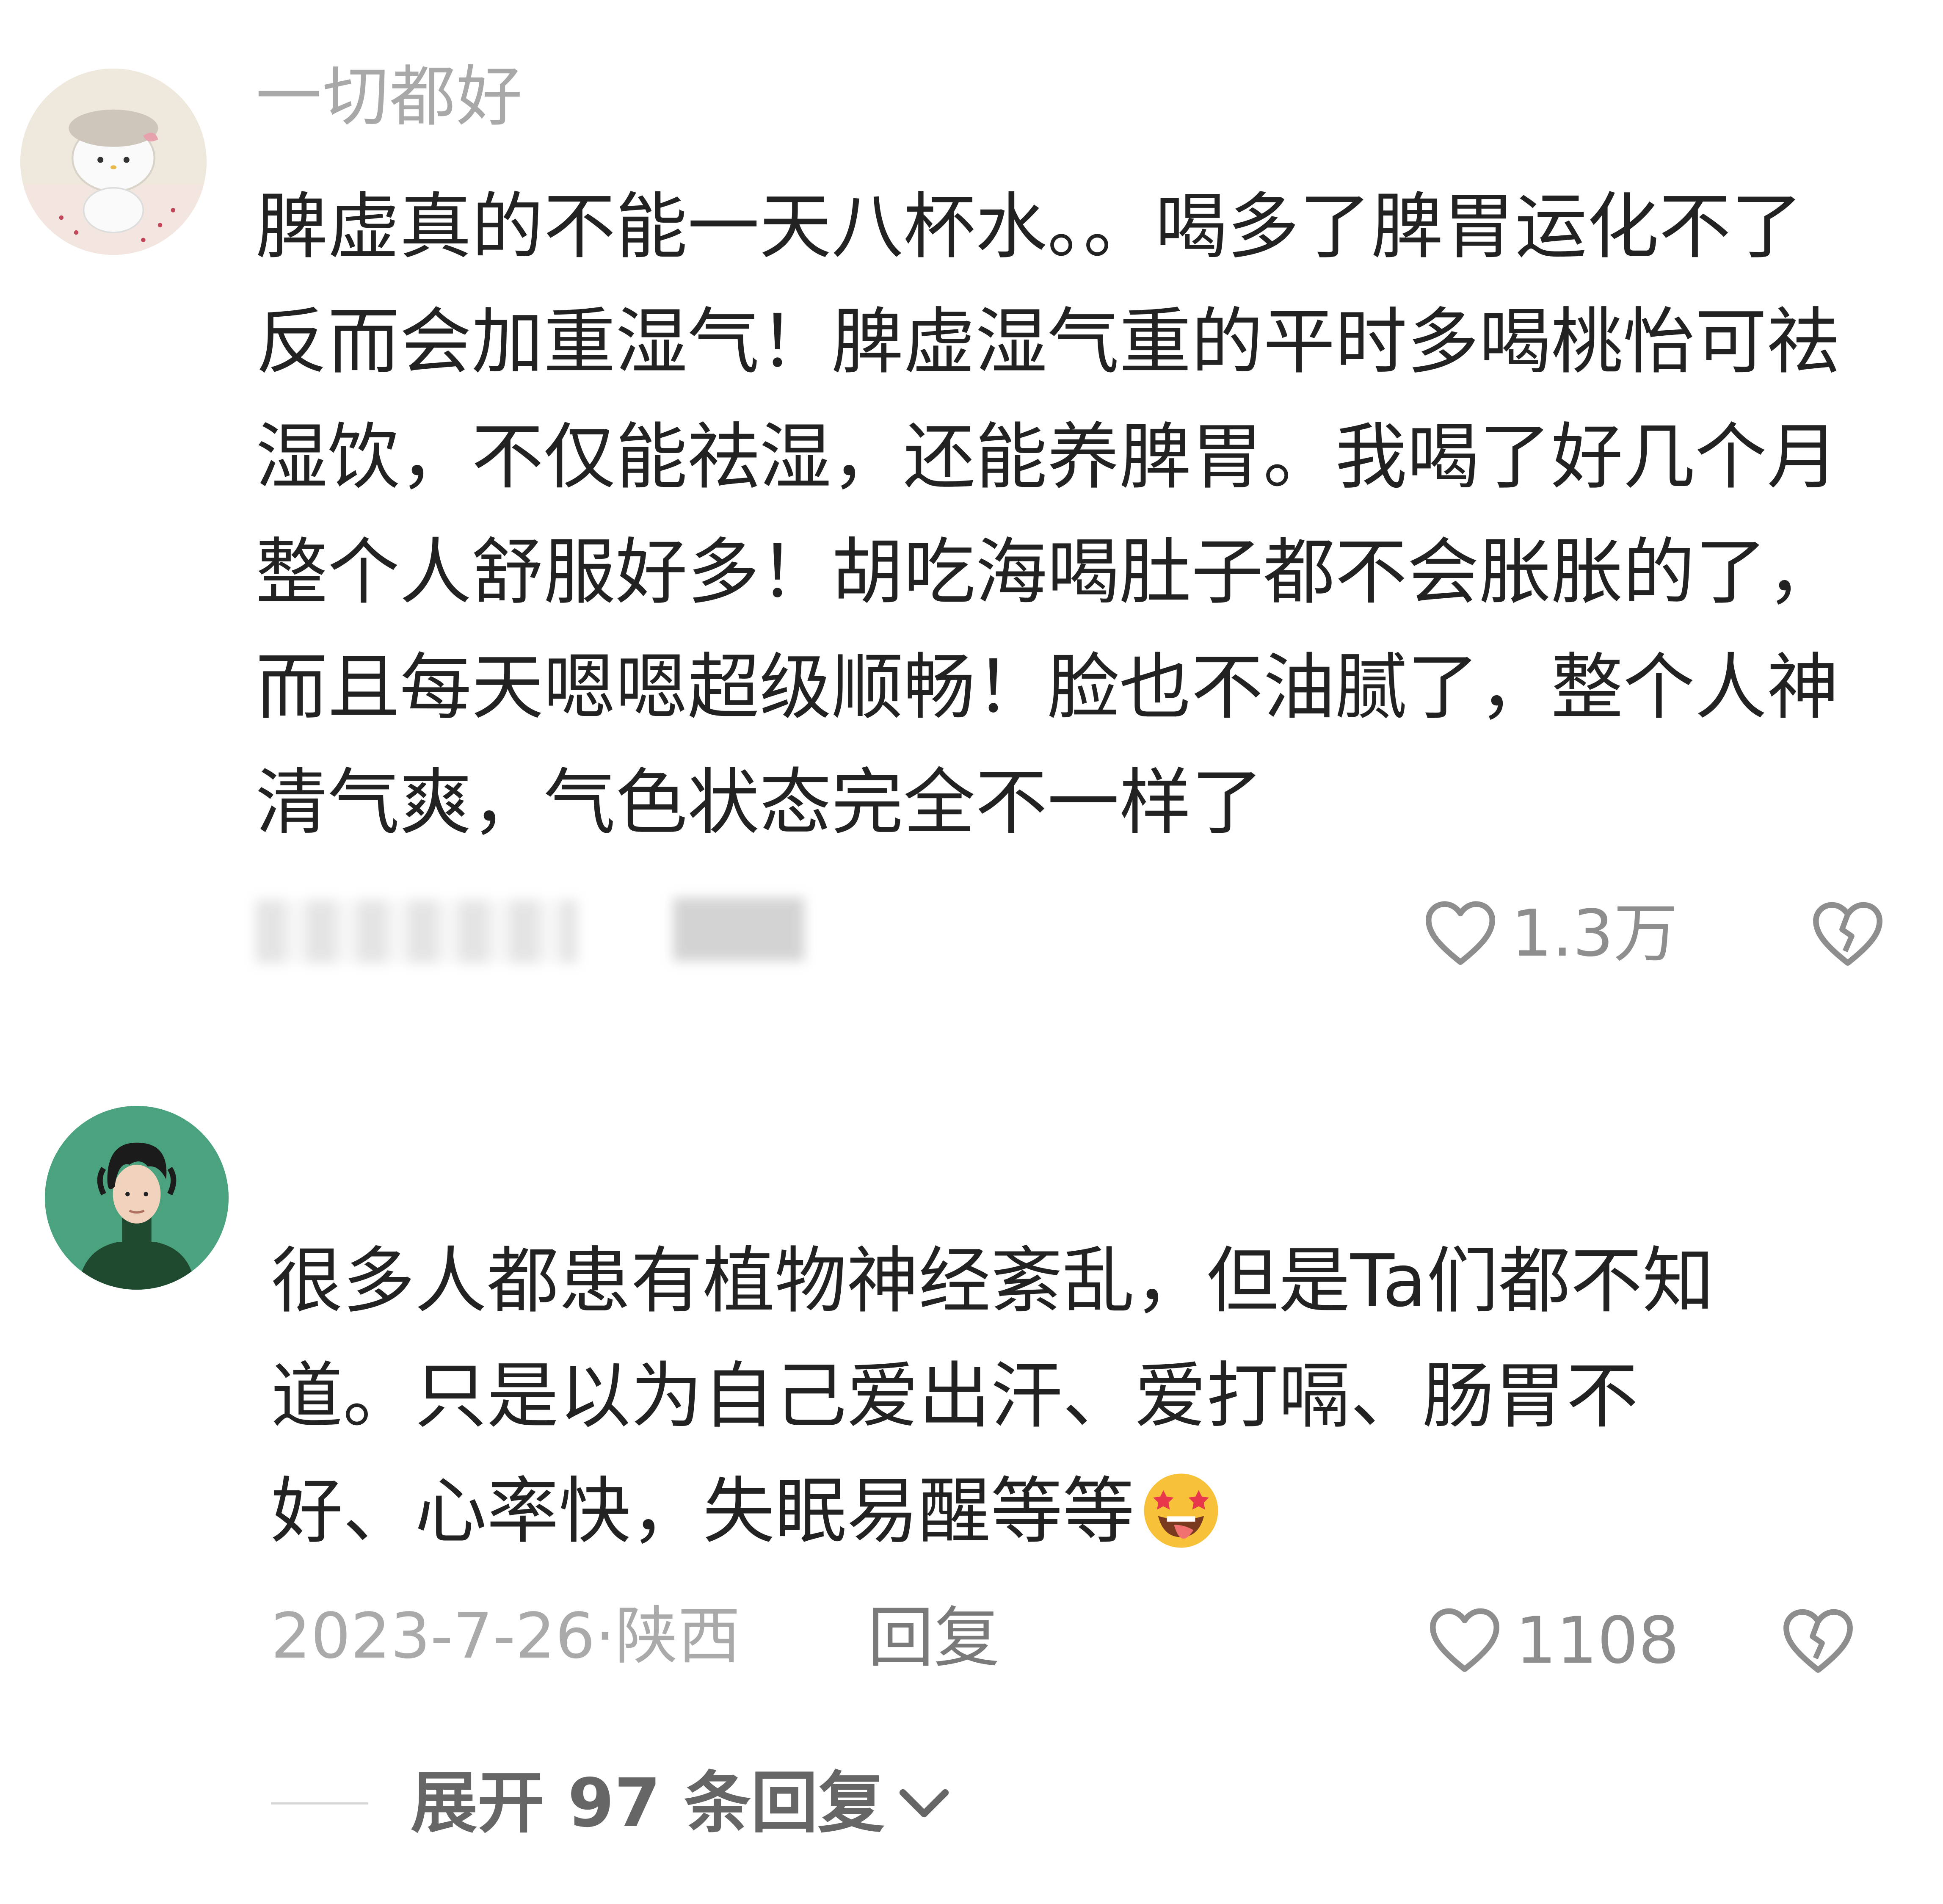 This screenshot has width=1943, height=1904. What do you see at coordinates (955, 1396) in the screenshot?
I see `comment-line: 道。只是以为自己爱出汗、爱打嗝、肠胃不` at bounding box center [955, 1396].